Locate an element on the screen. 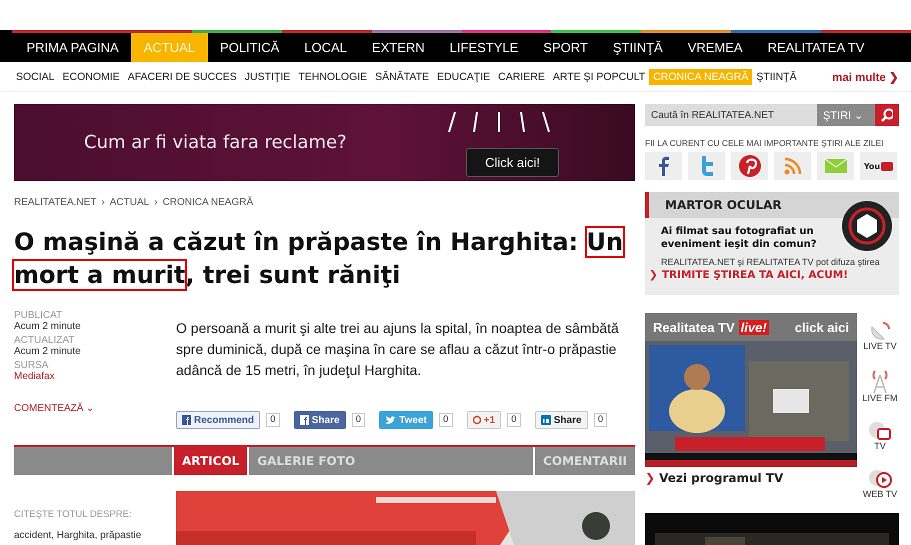 The width and height of the screenshot is (911, 545). nav-tab: ŞTIINŢĂ is located at coordinates (638, 47).